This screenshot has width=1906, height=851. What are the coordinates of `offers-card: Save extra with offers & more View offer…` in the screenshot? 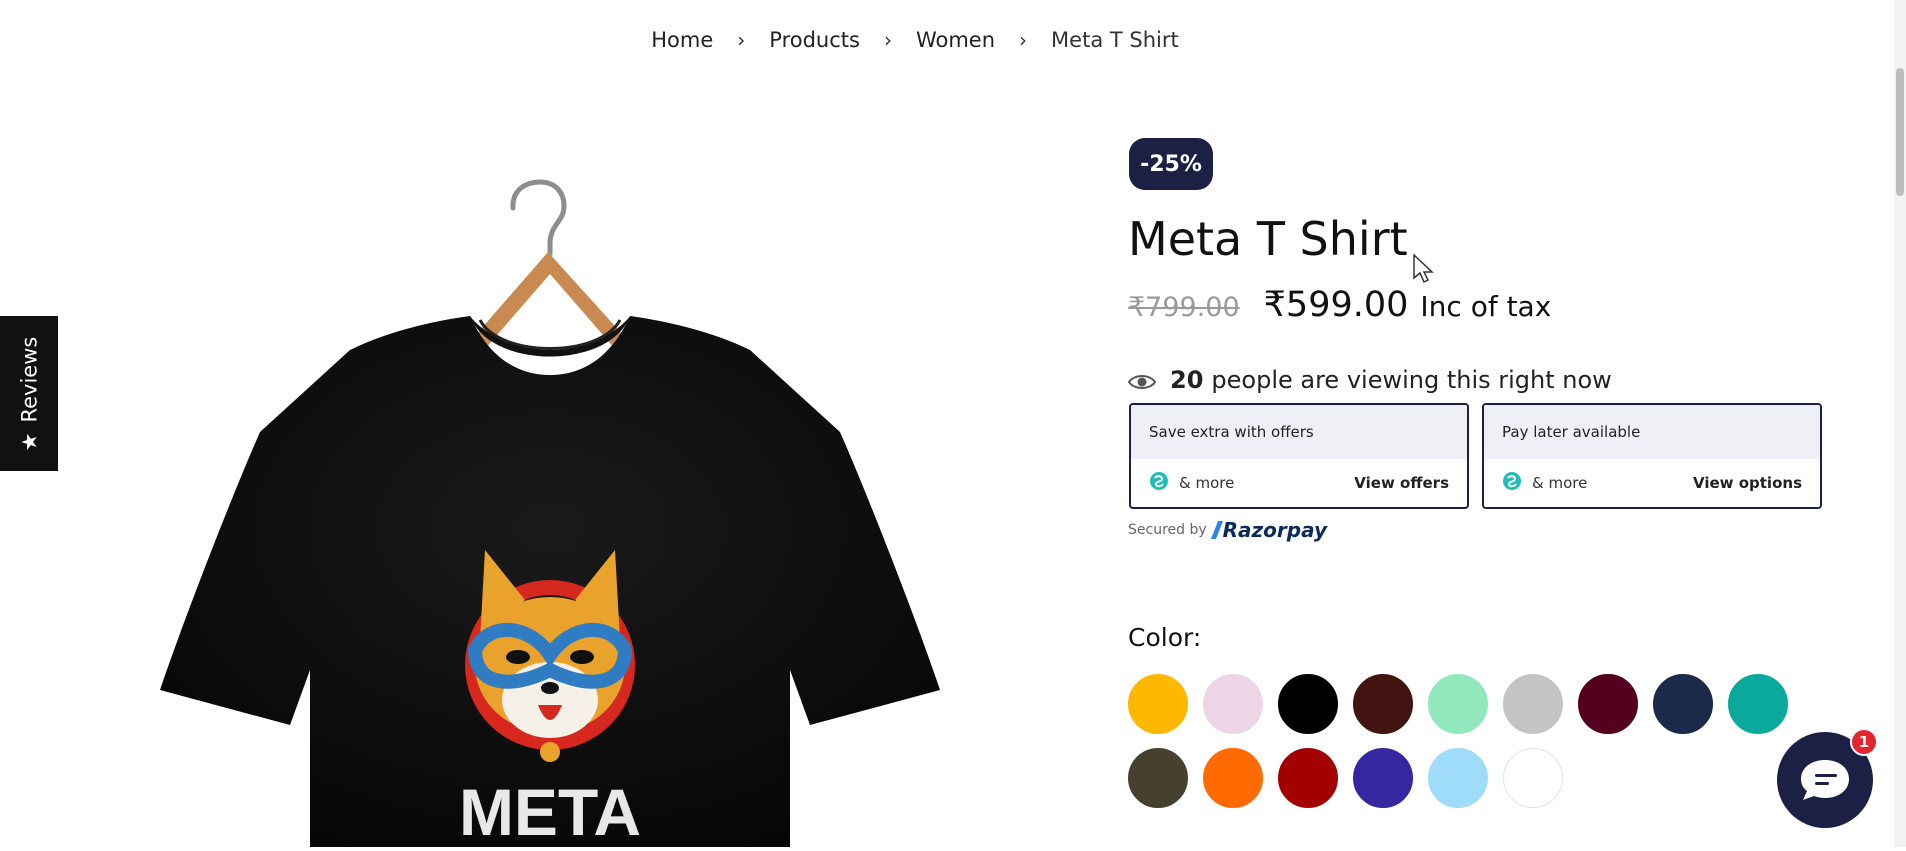 It's located at (1299, 456).